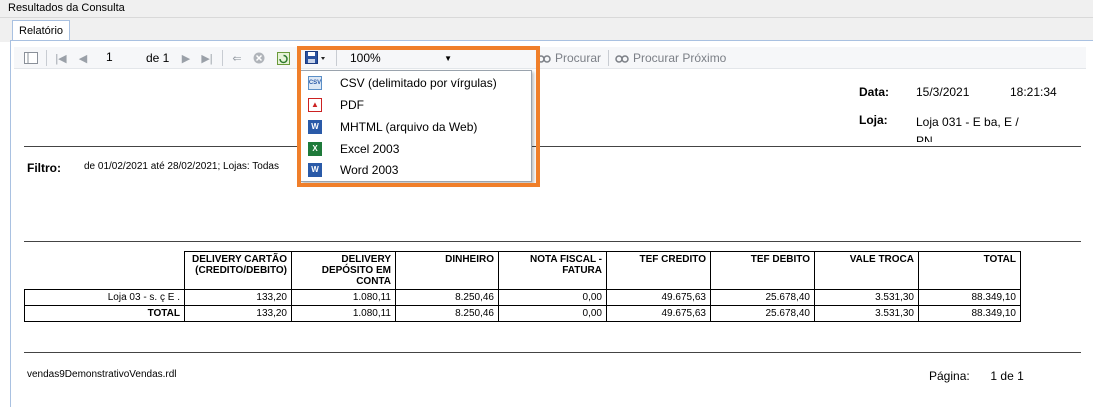 The height and width of the screenshot is (407, 1093). What do you see at coordinates (369, 169) in the screenshot?
I see `menu-item-label: Word 2003` at bounding box center [369, 169].